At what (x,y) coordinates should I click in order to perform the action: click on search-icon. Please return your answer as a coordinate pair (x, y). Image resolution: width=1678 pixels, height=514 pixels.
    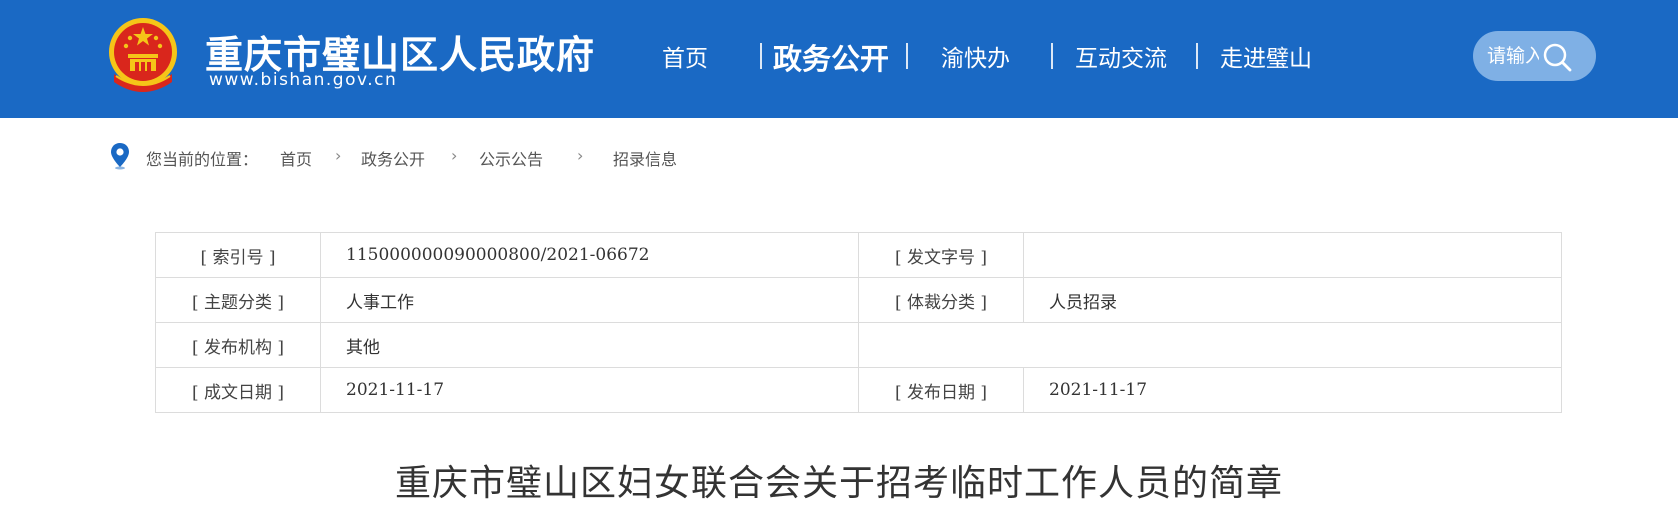
    Looking at the image, I should click on (1557, 57).